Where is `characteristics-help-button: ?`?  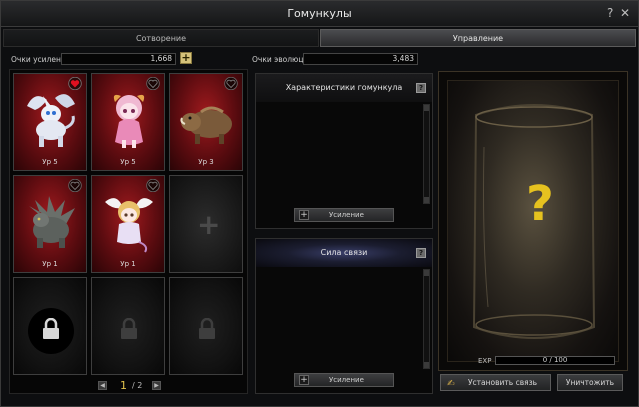 characteristics-help-button: ? is located at coordinates (421, 88).